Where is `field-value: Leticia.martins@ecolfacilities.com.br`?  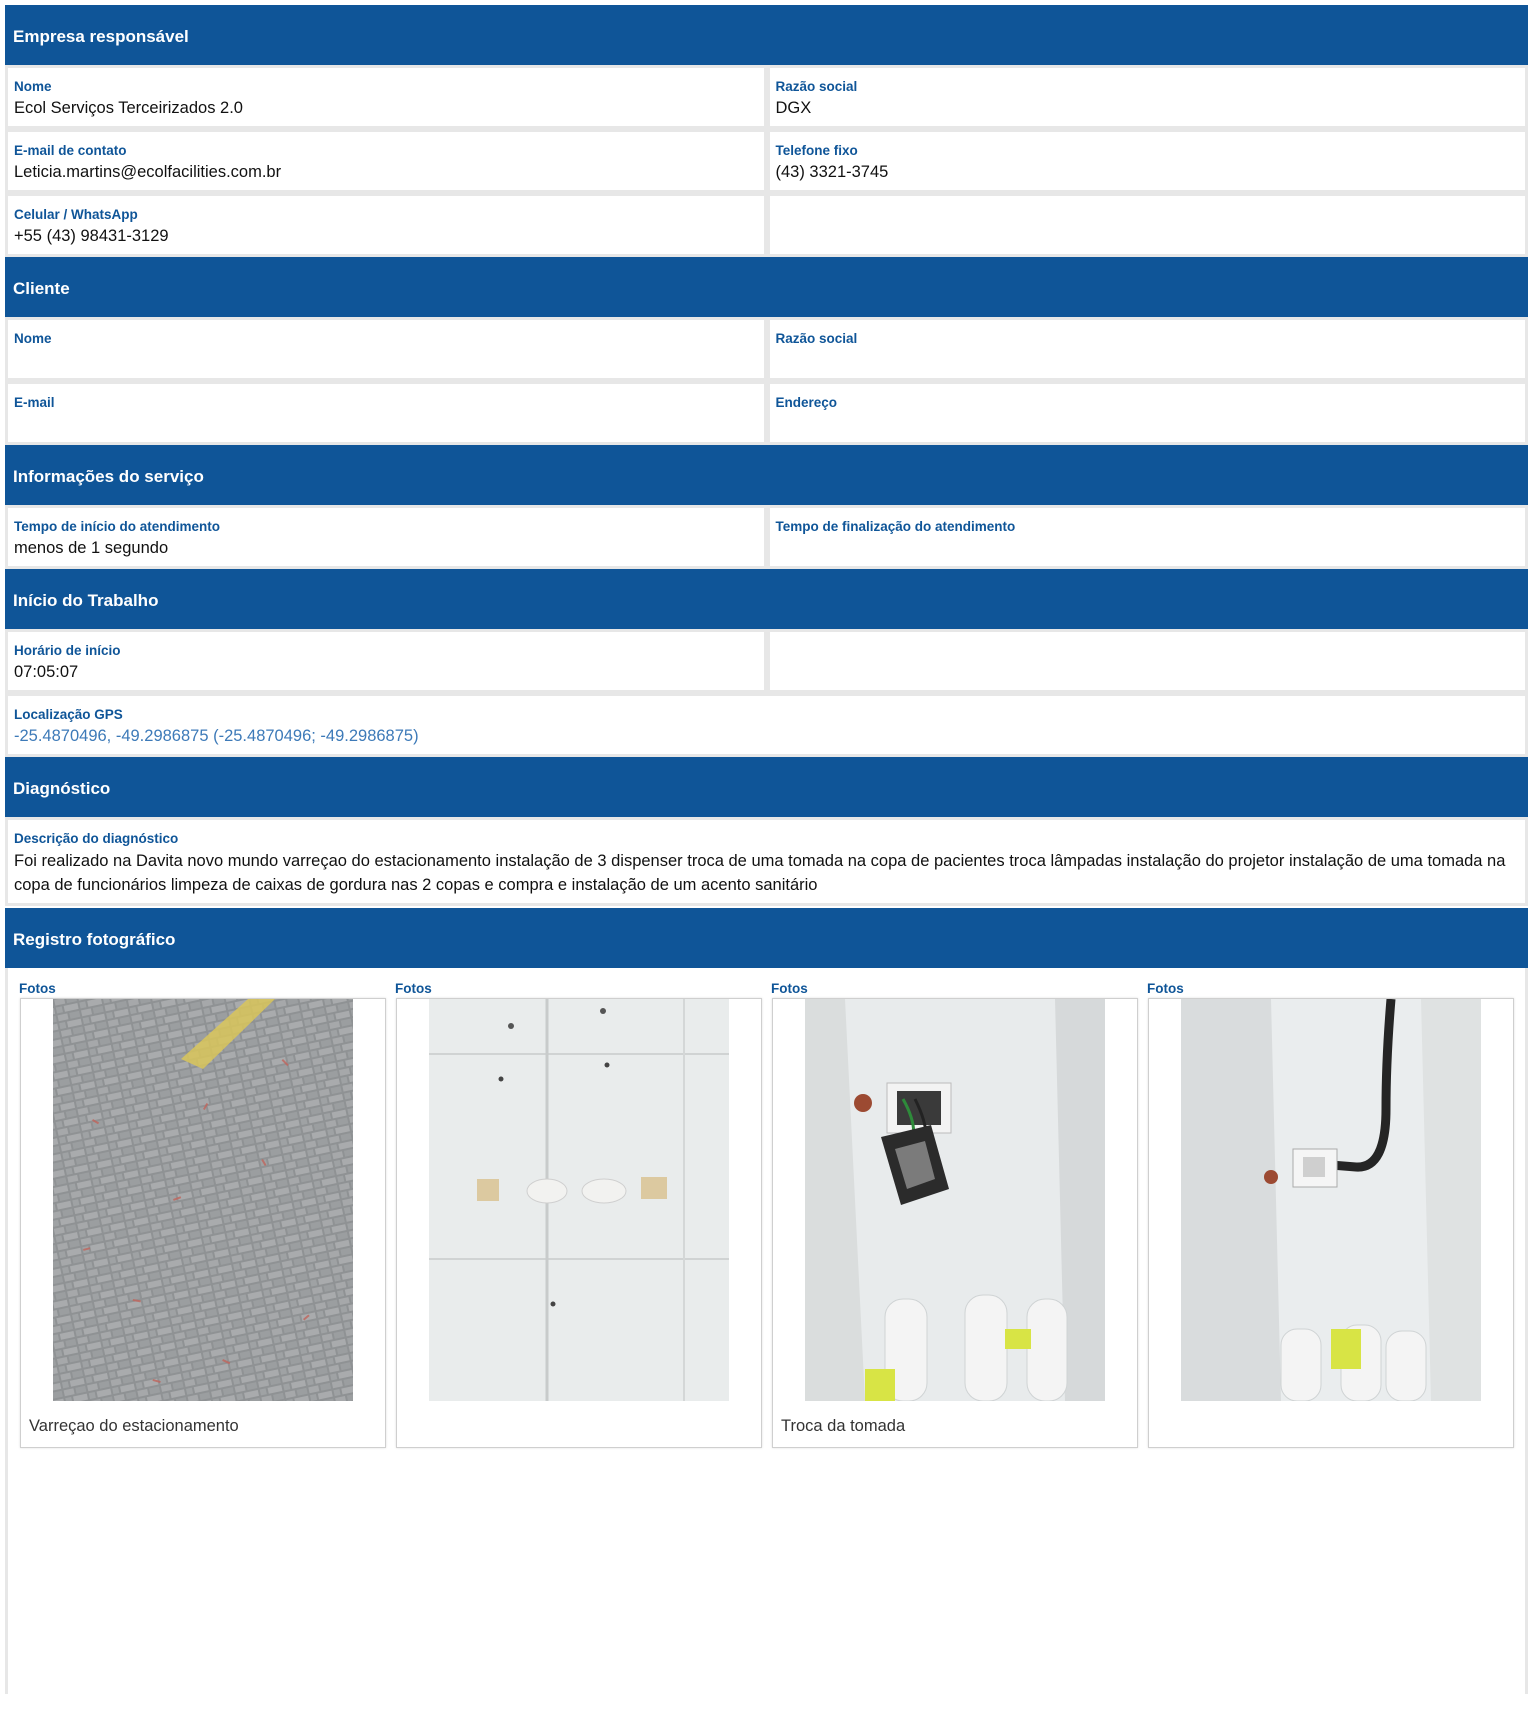 field-value: Leticia.martins@ecolfacilities.com.br is located at coordinates (148, 172).